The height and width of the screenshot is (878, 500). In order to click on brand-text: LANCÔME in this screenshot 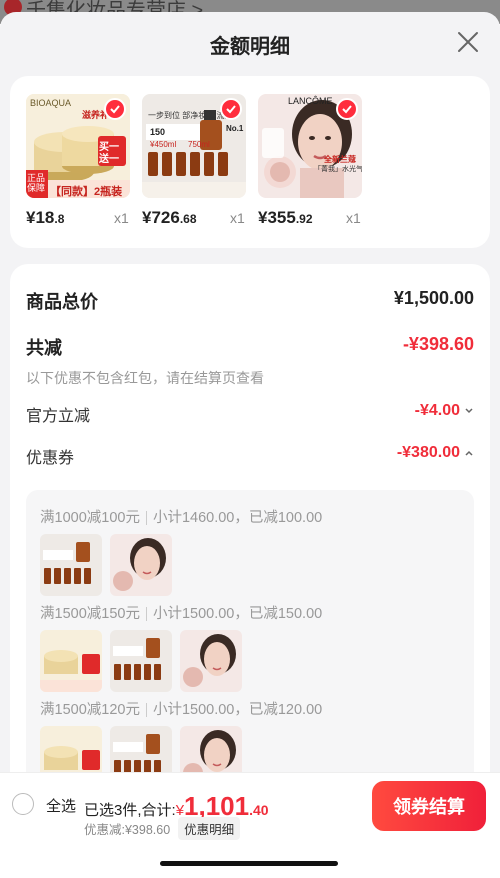, I will do `click(310, 101)`.